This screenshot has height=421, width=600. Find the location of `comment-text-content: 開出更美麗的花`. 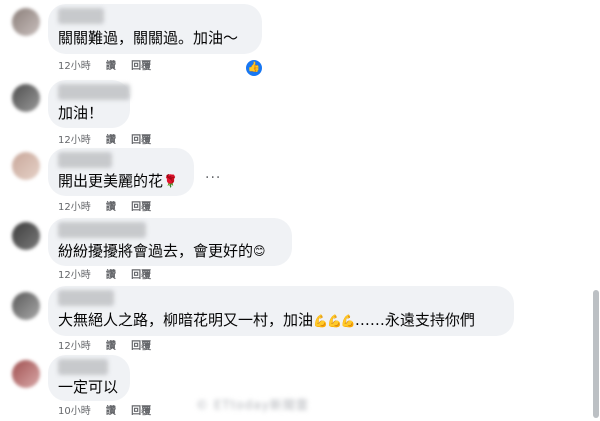

comment-text-content: 開出更美麗的花 is located at coordinates (111, 181).